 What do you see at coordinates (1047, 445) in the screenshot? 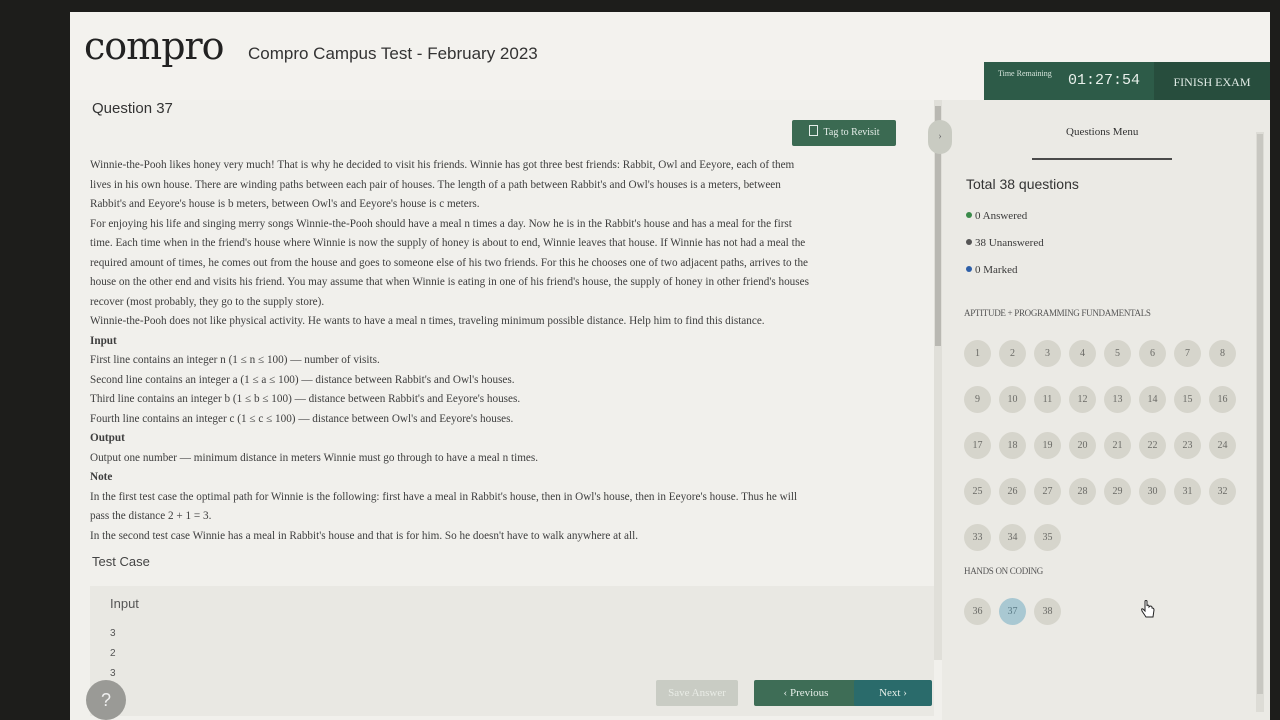
I see `question-button-19: 19` at bounding box center [1047, 445].